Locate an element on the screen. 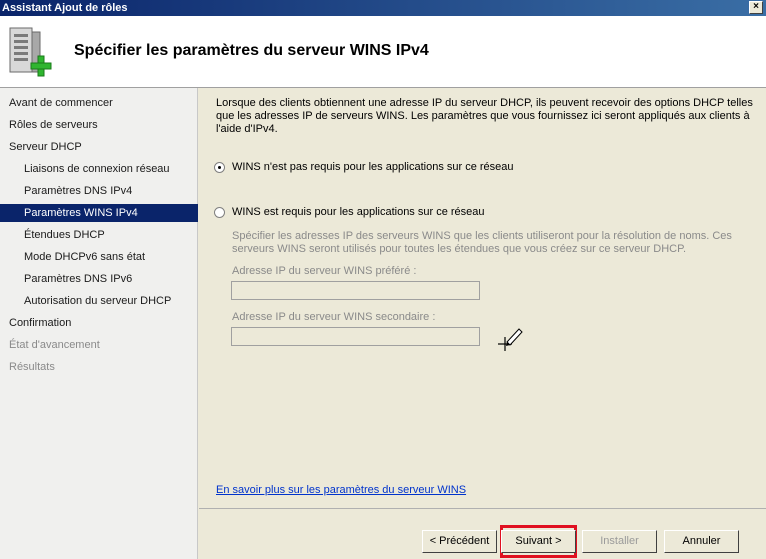 The image size is (766, 559). wizard-footer: < Précédent Suivant > Installer Annuler is located at coordinates (482, 533).